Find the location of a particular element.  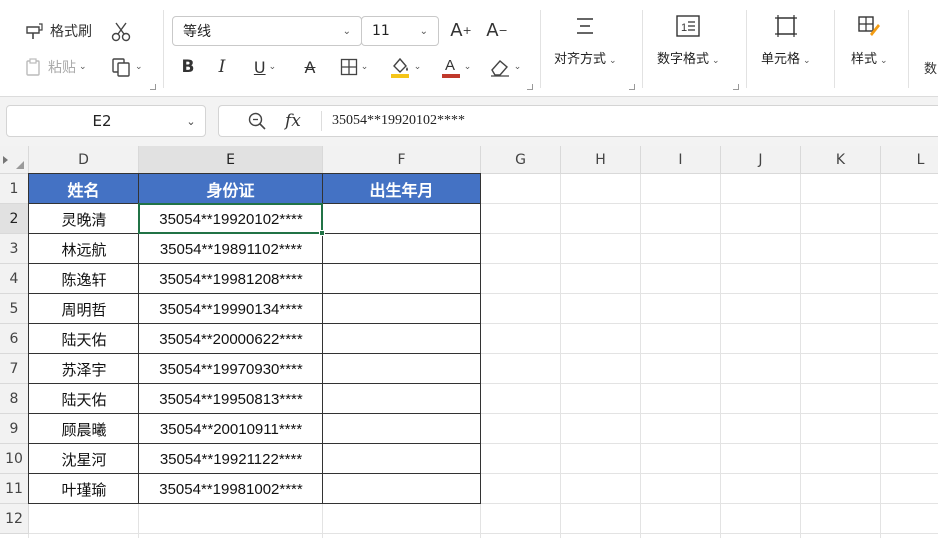

name-cell: 灵晚清 is located at coordinates (84, 219).